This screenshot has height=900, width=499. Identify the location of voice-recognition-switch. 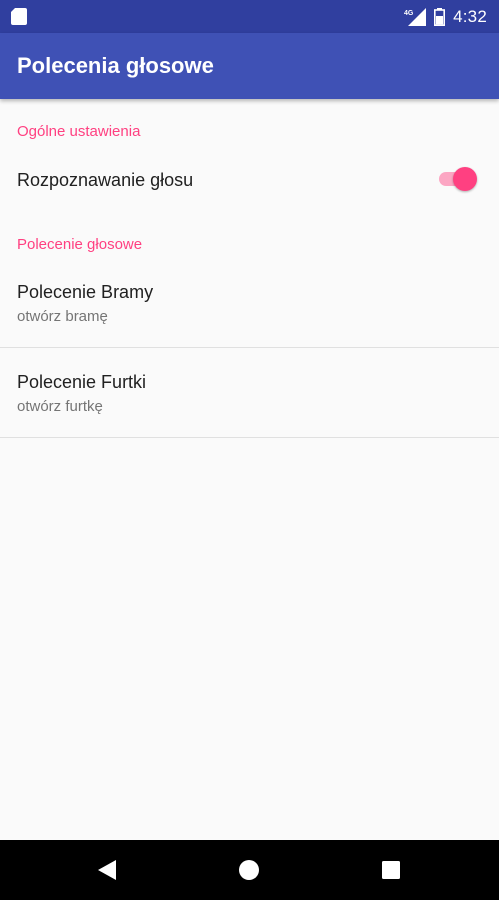
(458, 179).